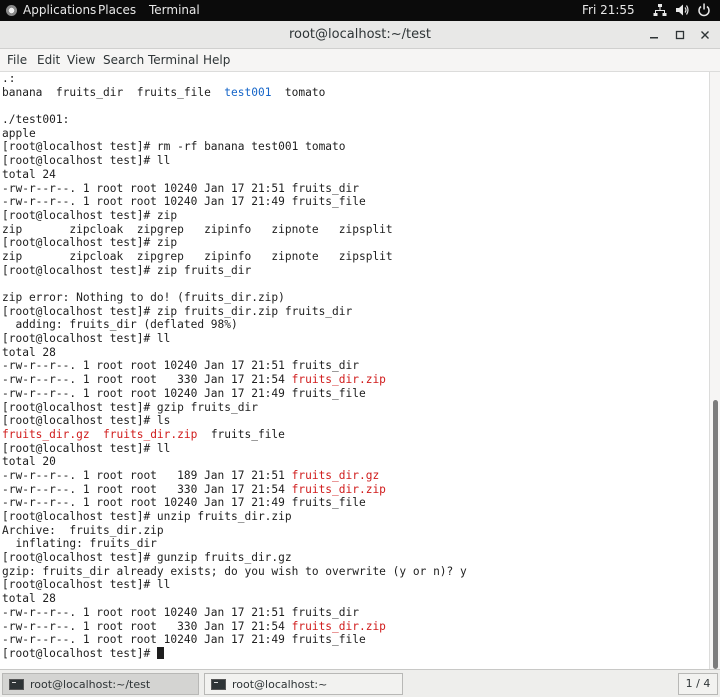 This screenshot has width=720, height=697. What do you see at coordinates (48, 60) in the screenshot?
I see `menu-edit: Edit` at bounding box center [48, 60].